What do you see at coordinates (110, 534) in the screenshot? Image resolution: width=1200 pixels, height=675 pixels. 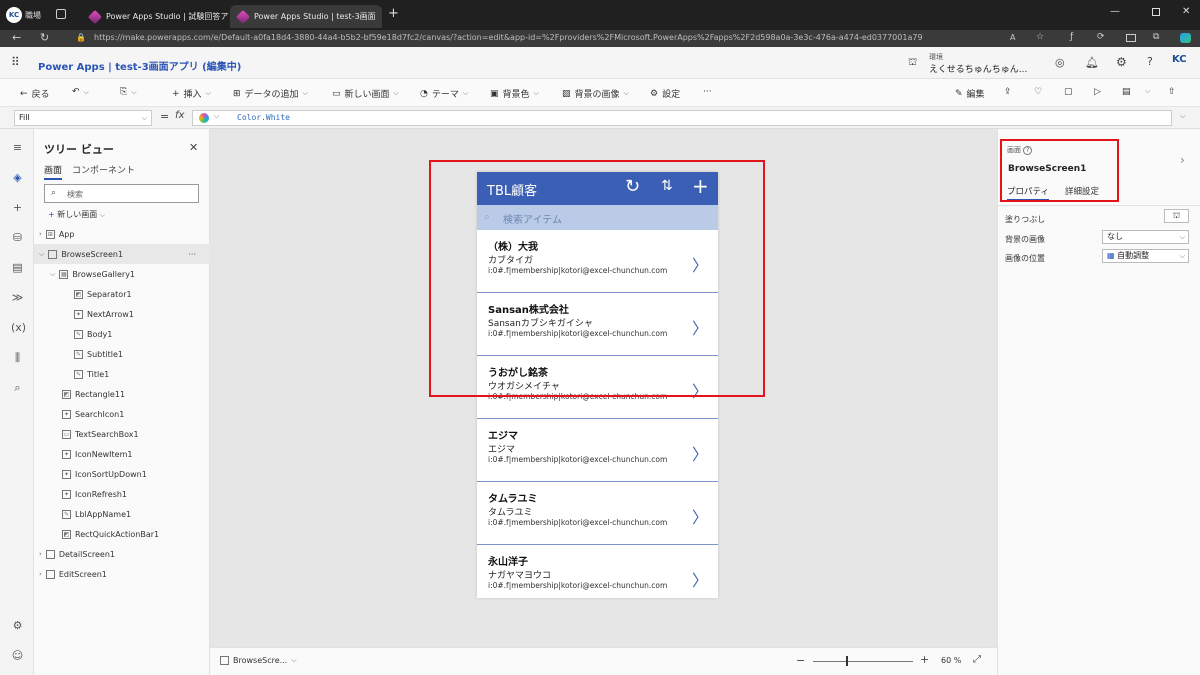 I see `tree-node-rectquickactionbar1: ◩ RectQuickActionBar1` at bounding box center [110, 534].